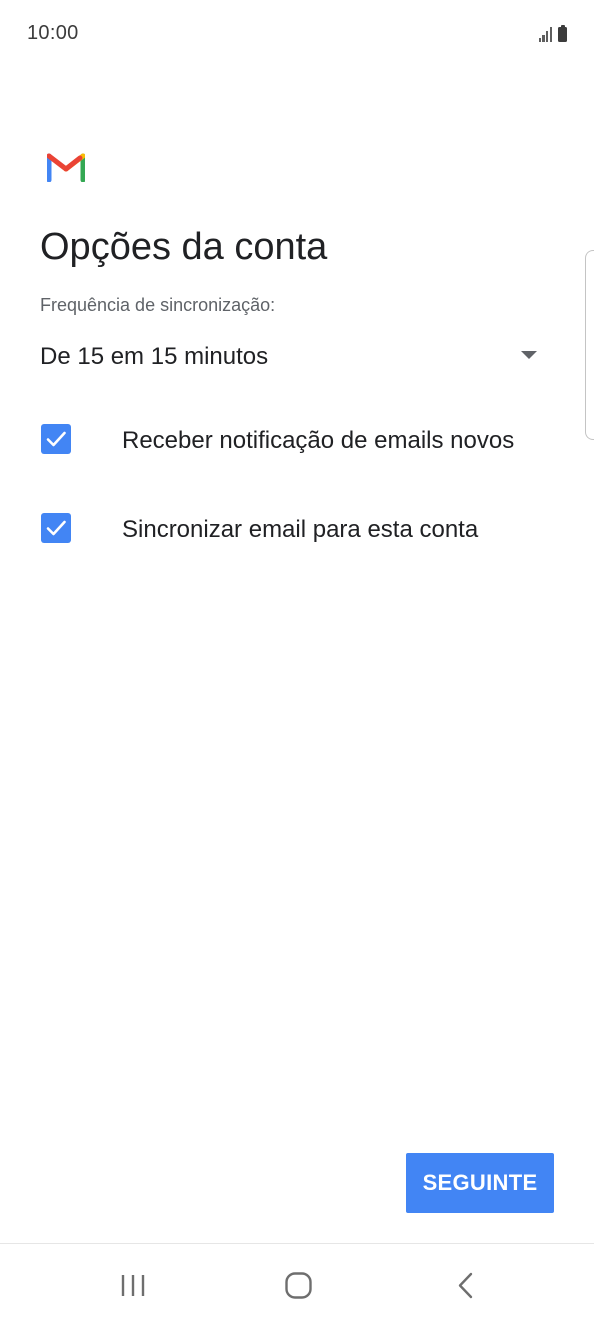 The width and height of the screenshot is (594, 1323). I want to click on notify-new-emails-checkbox, so click(56, 439).